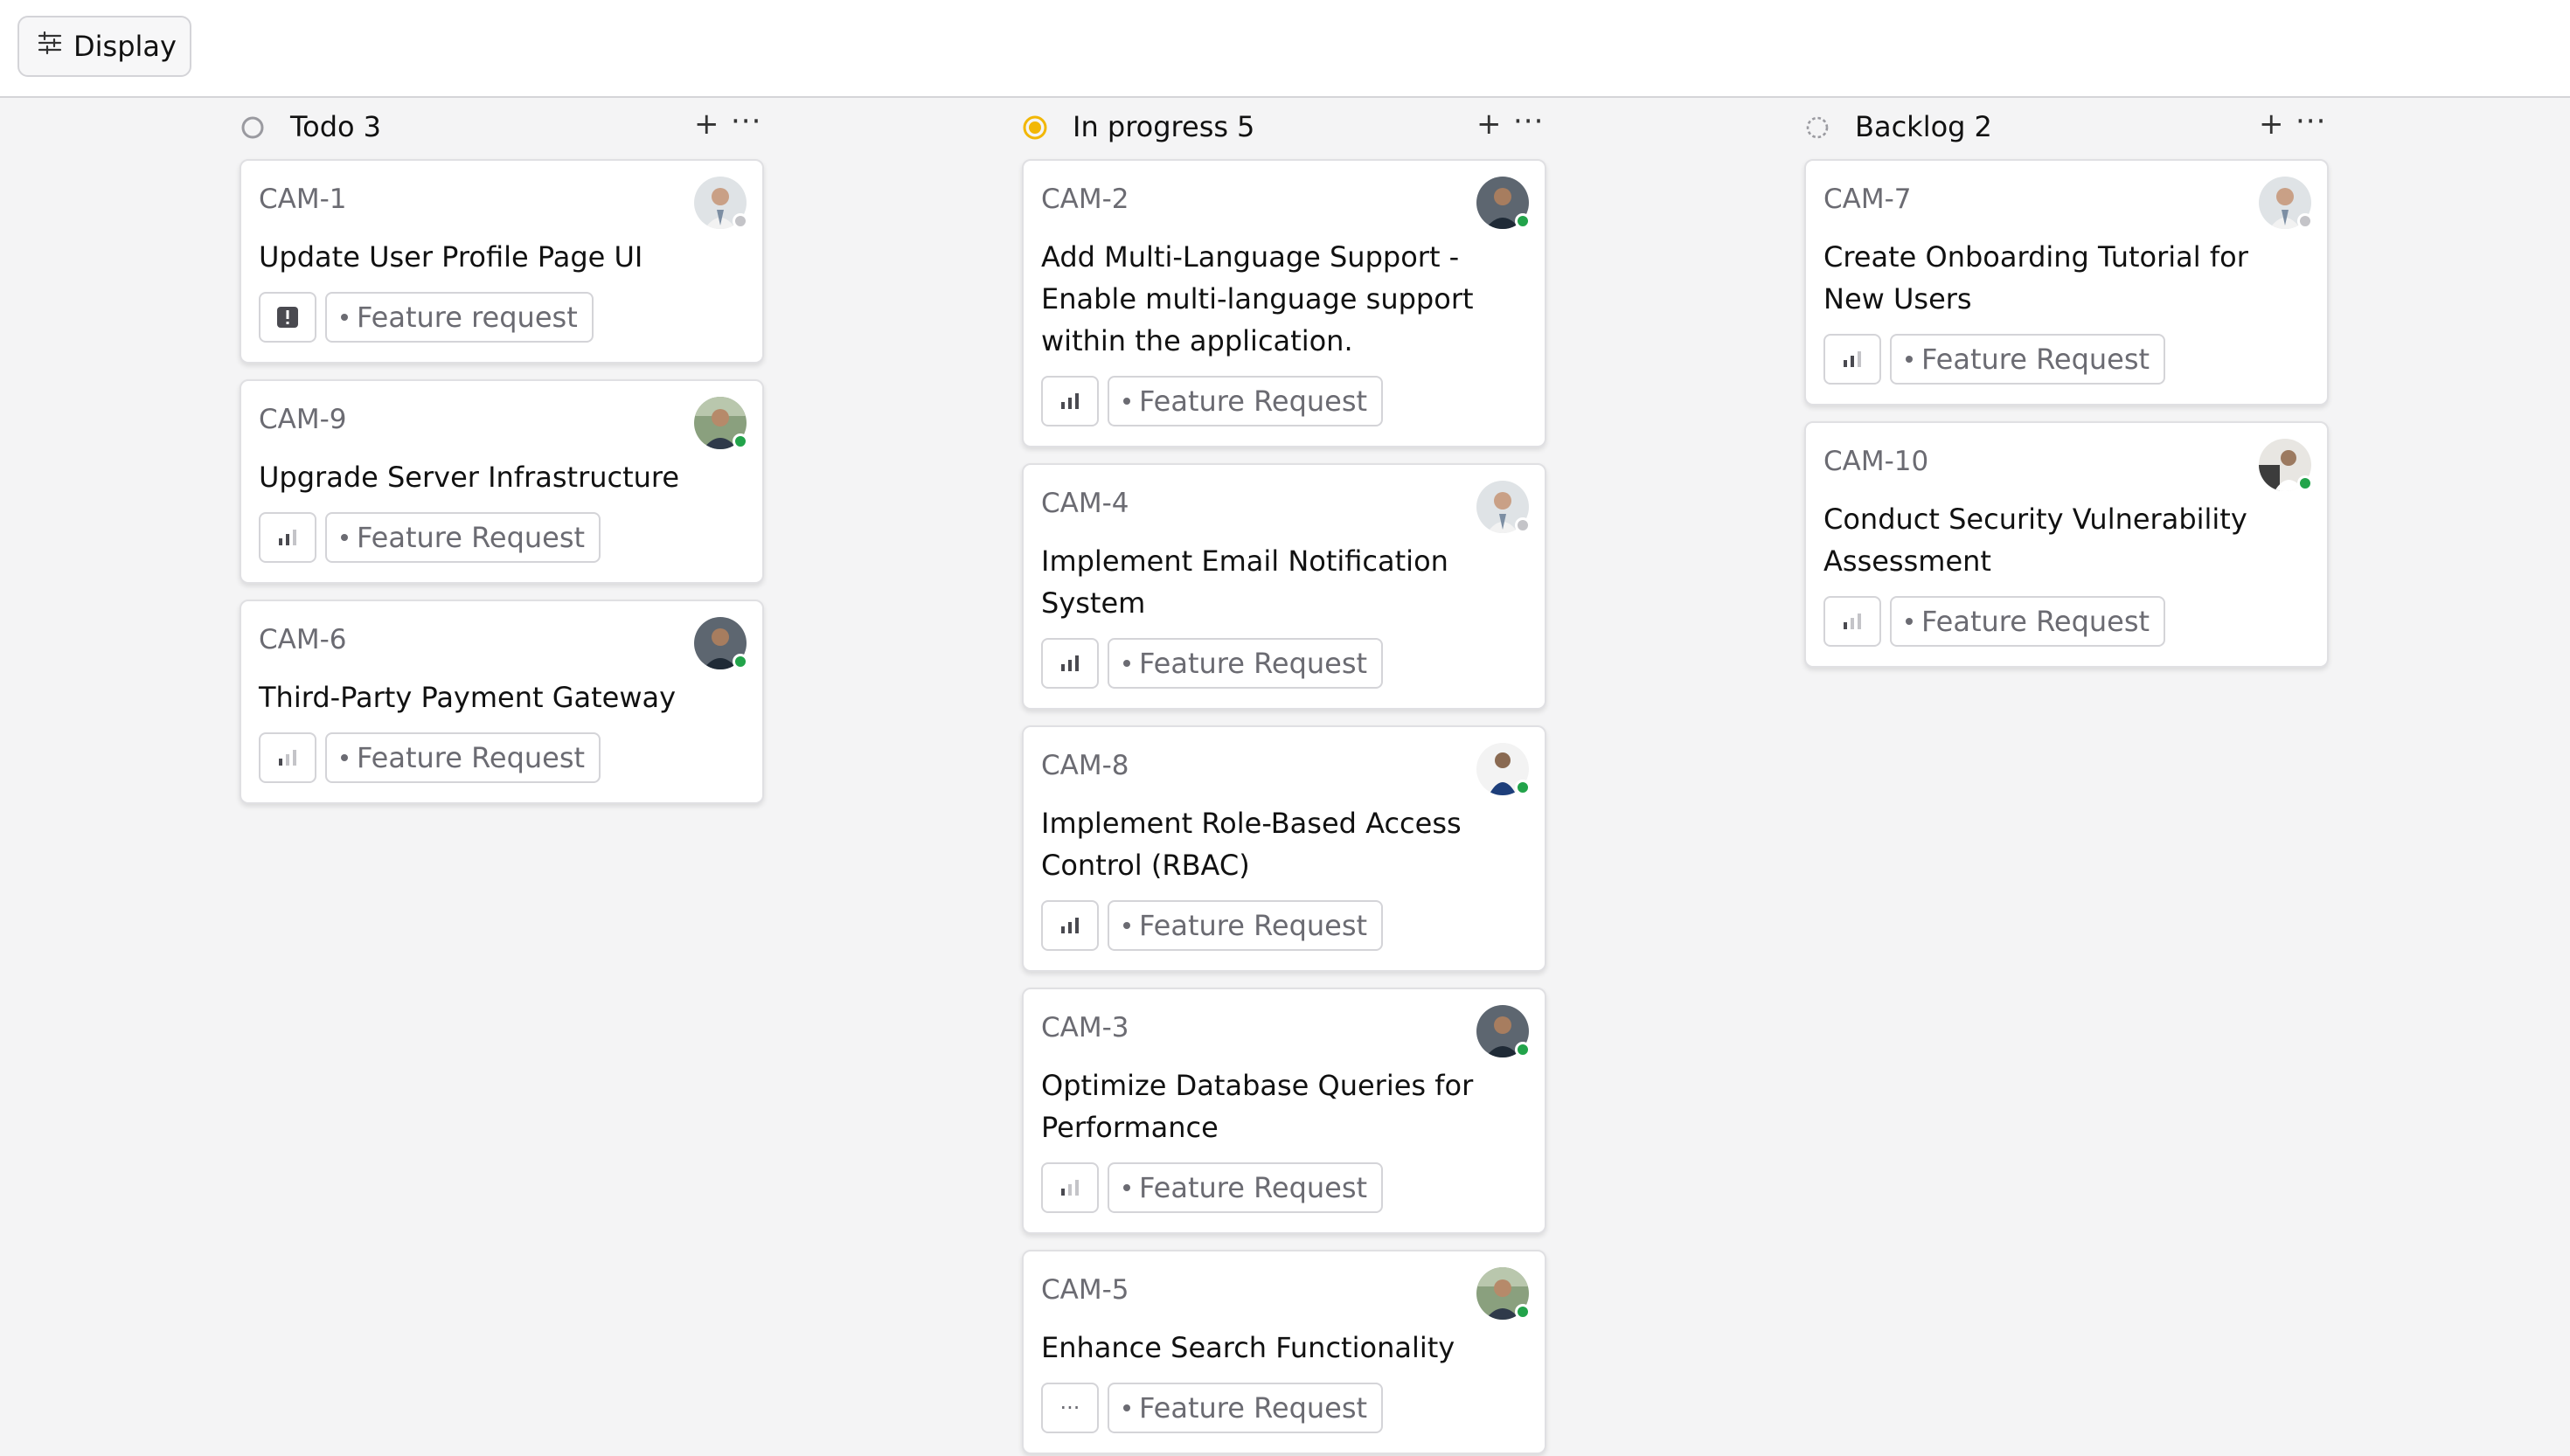 This screenshot has width=2570, height=1456. What do you see at coordinates (303, 419) in the screenshot?
I see `issue-id: CAM-9` at bounding box center [303, 419].